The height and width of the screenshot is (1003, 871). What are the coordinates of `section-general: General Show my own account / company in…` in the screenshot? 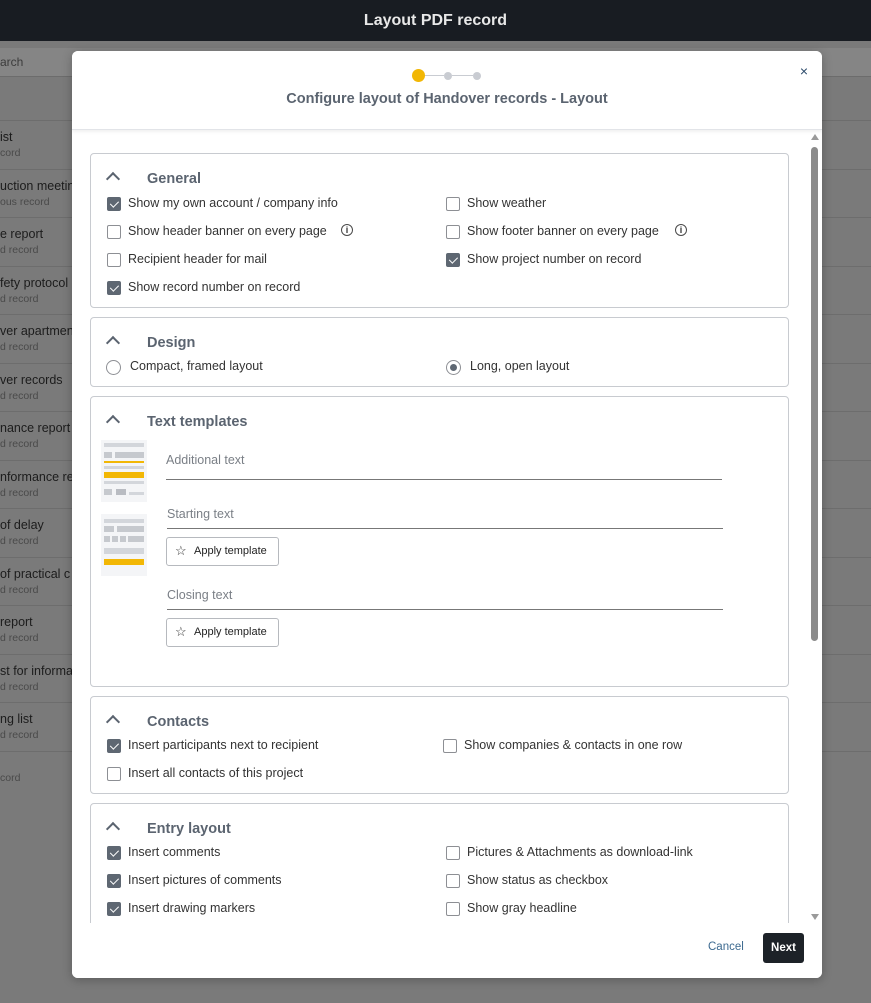 It's located at (439, 230).